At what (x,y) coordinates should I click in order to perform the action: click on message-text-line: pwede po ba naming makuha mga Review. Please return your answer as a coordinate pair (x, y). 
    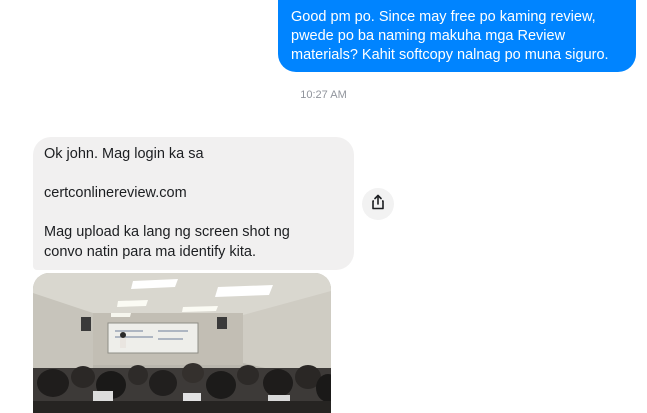
    Looking at the image, I should click on (428, 36).